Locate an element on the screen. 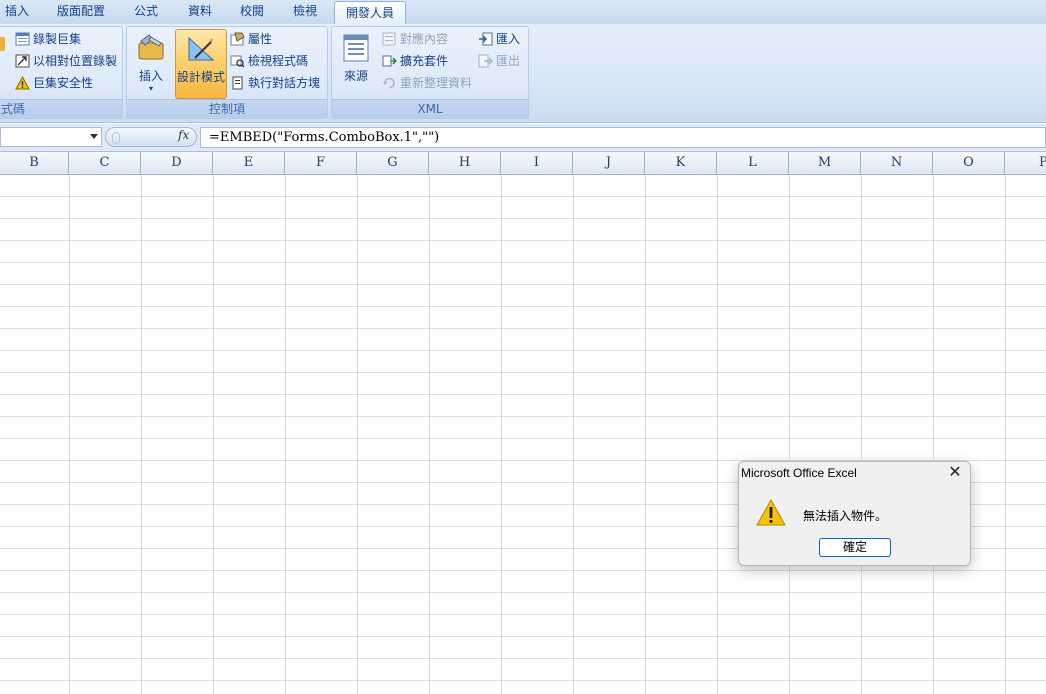  xml-group-label: XML is located at coordinates (430, 108).